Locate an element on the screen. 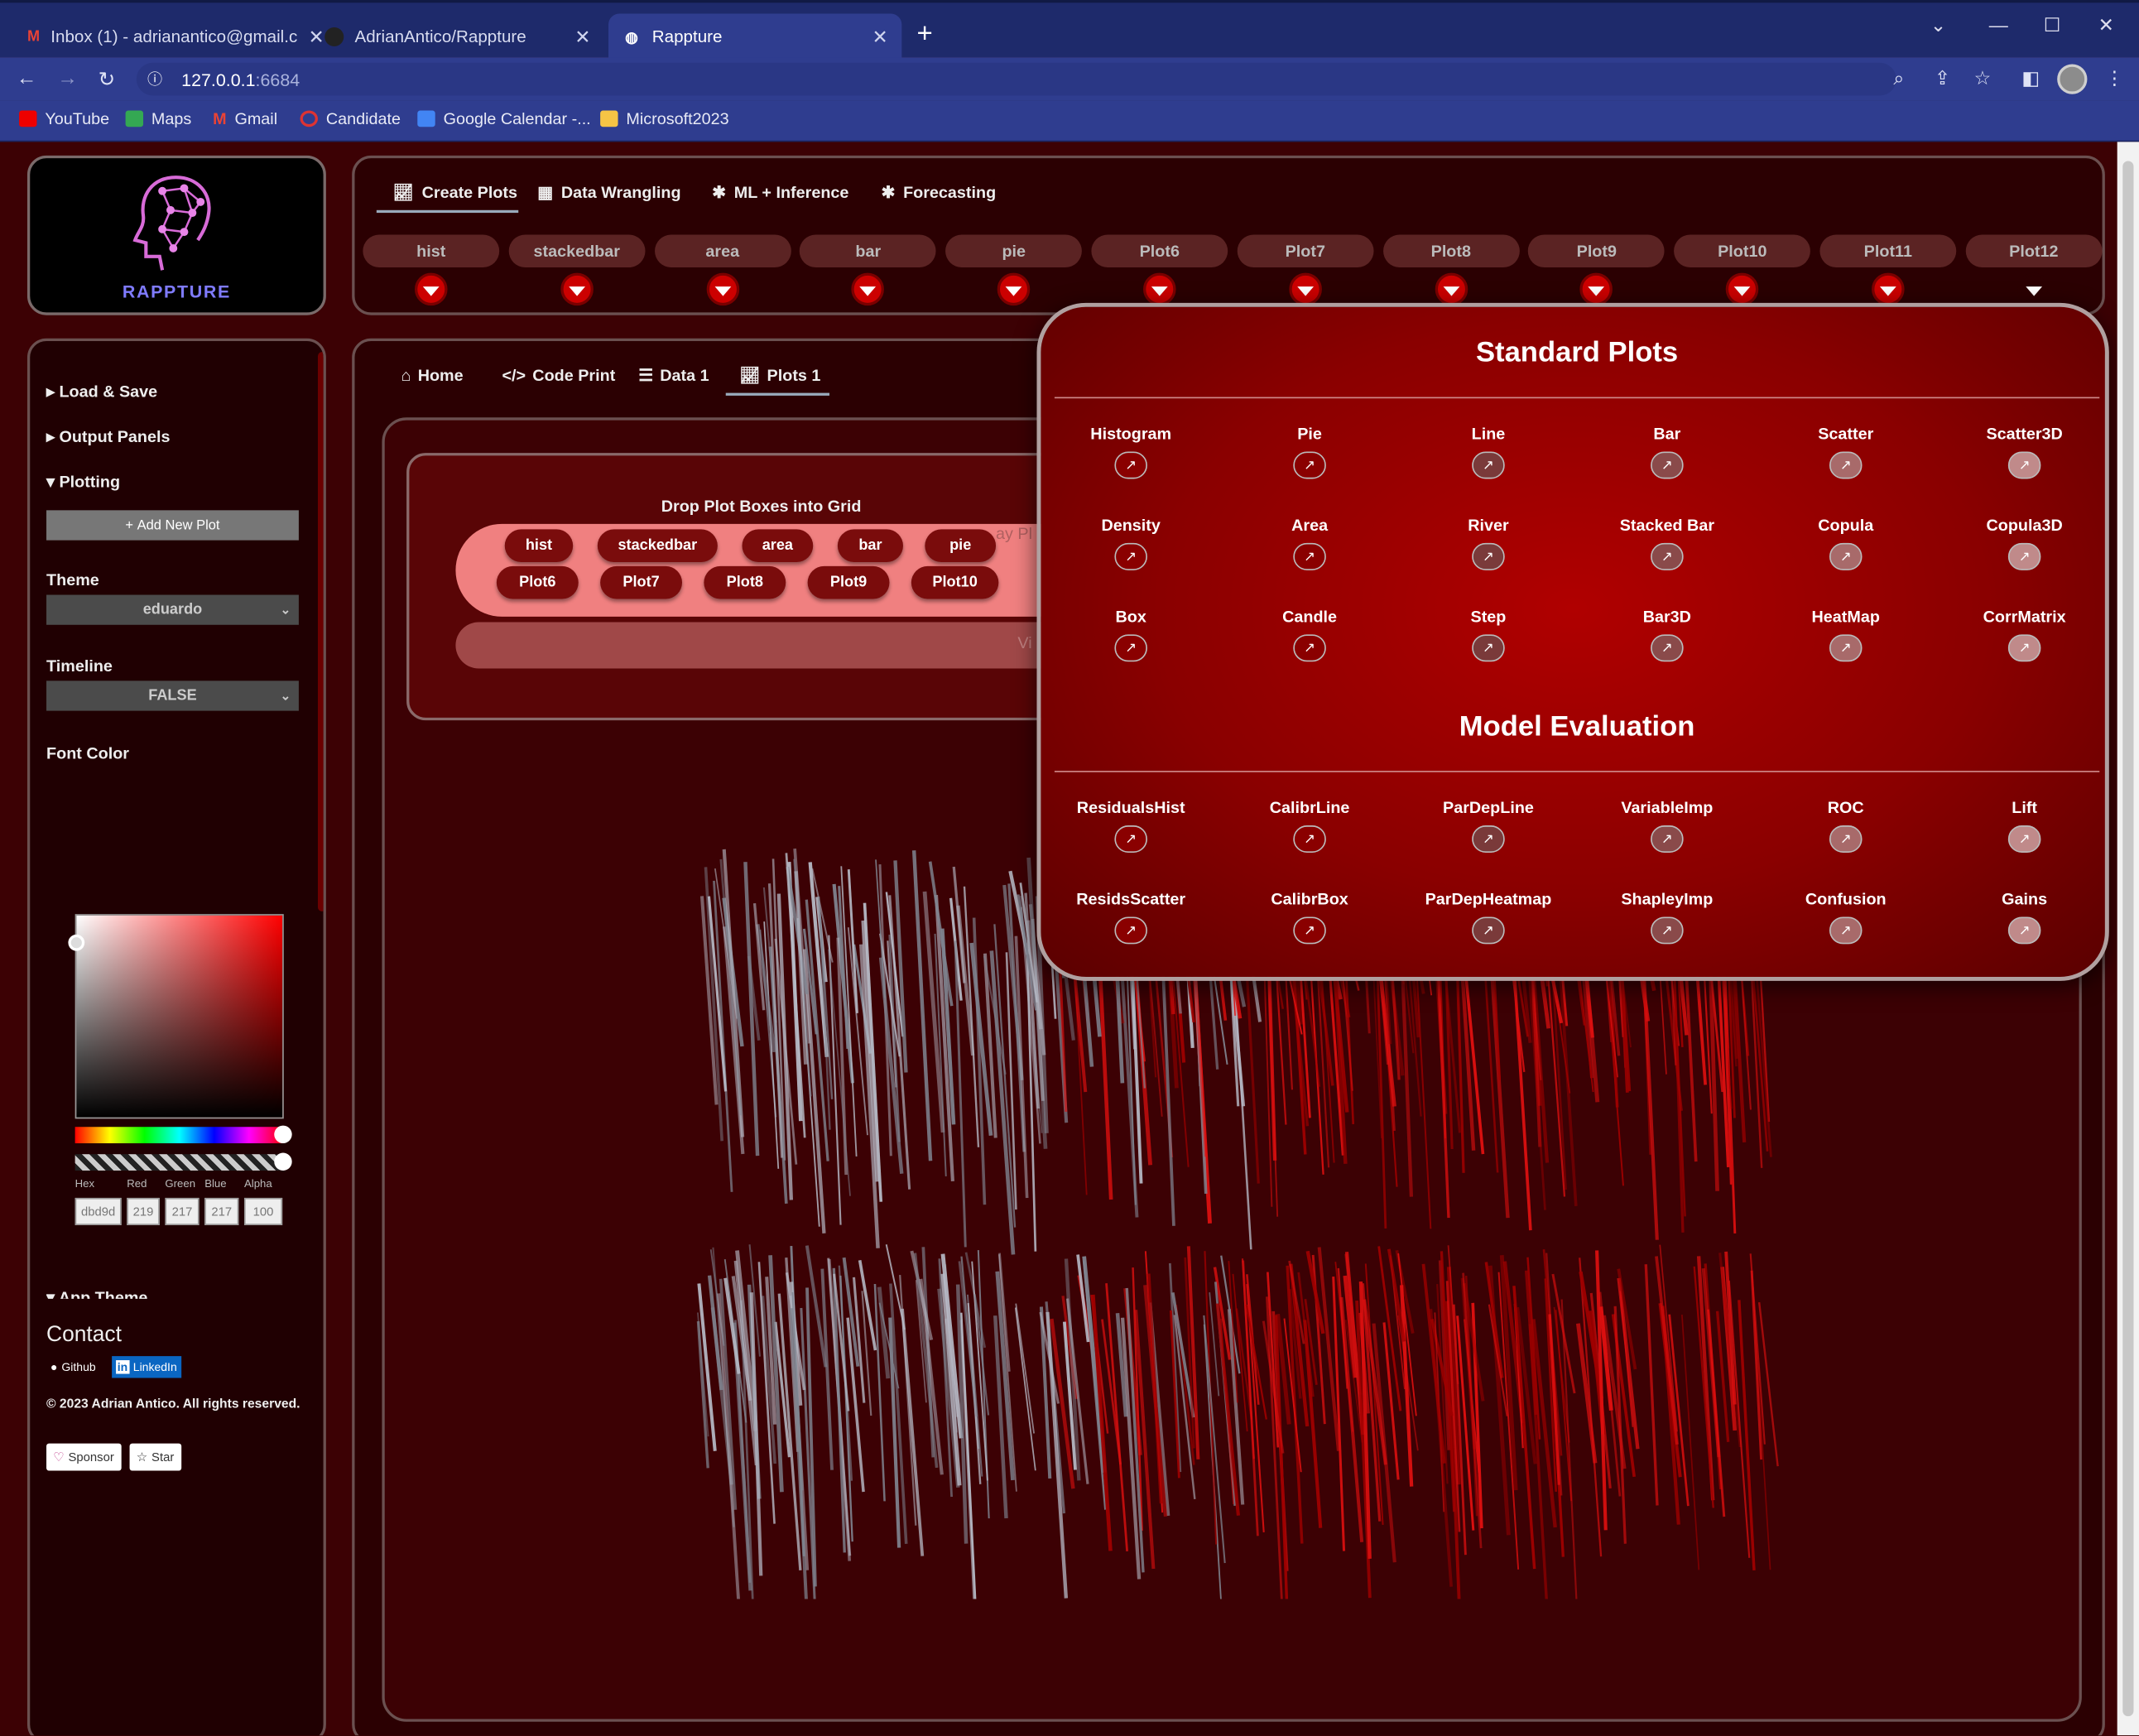  alpha-slider is located at coordinates (183, 1161).